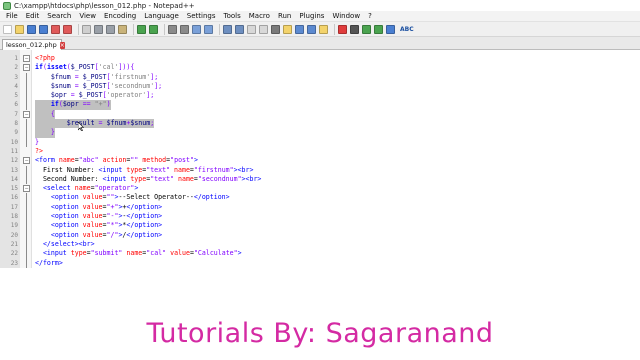 The height and width of the screenshot is (360, 640). I want to click on code-line: 19 <option value="*">*</option>, so click(320, 226).